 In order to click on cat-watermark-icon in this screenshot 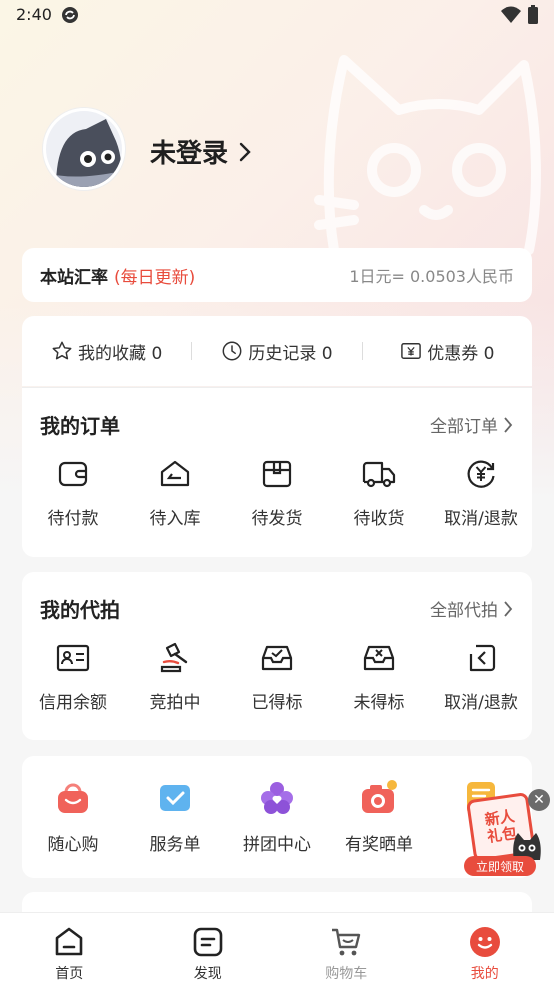, I will do `click(427, 155)`.